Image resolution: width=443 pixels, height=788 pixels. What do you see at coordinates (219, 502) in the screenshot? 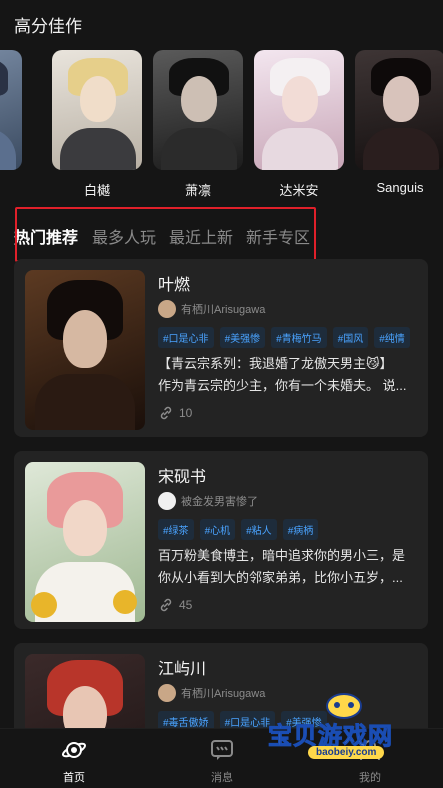
I see `author-name: 被金发男害惨了` at bounding box center [219, 502].